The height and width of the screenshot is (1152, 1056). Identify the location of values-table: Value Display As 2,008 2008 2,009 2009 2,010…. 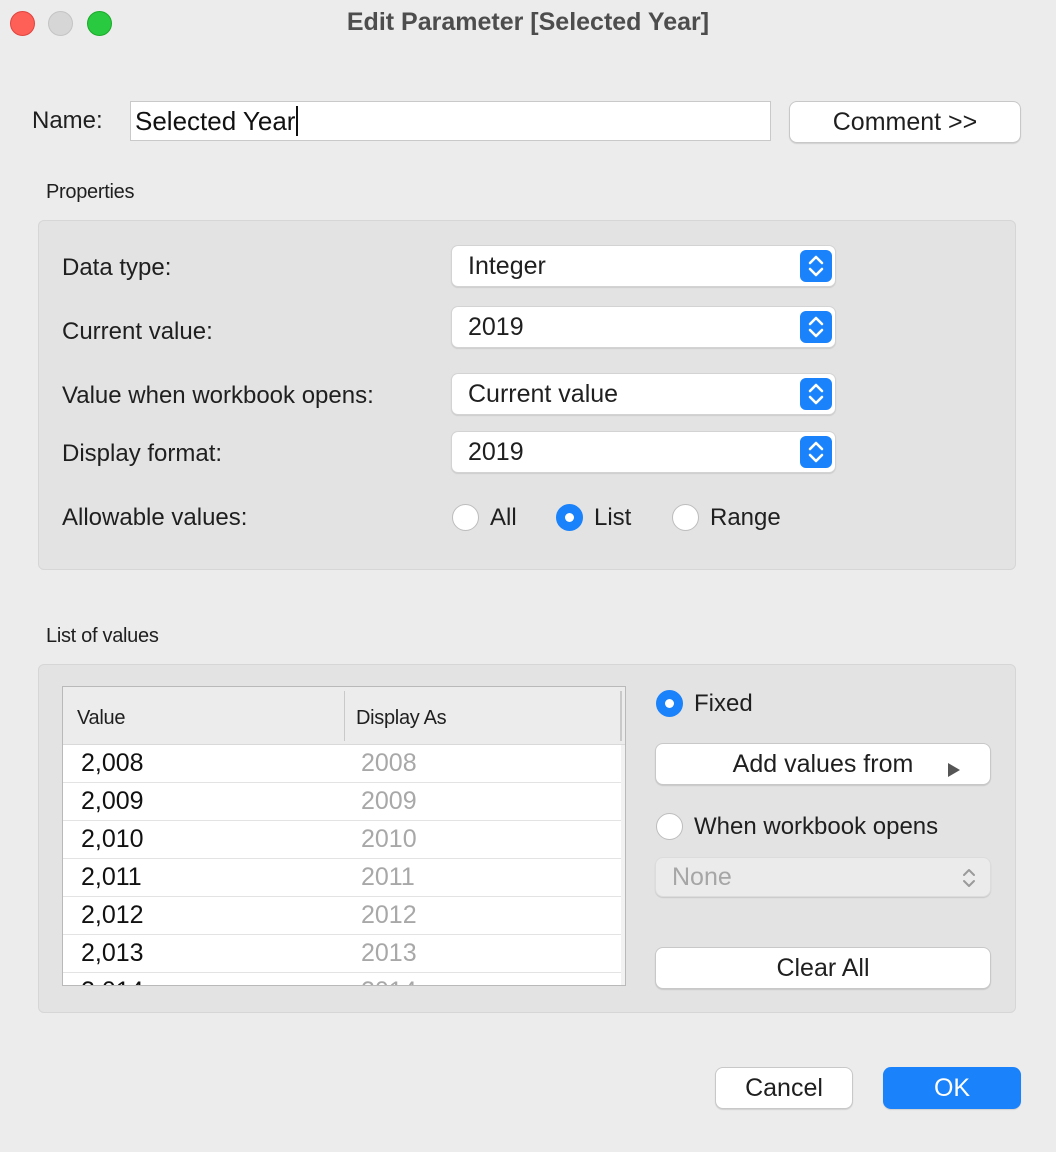
(344, 836).